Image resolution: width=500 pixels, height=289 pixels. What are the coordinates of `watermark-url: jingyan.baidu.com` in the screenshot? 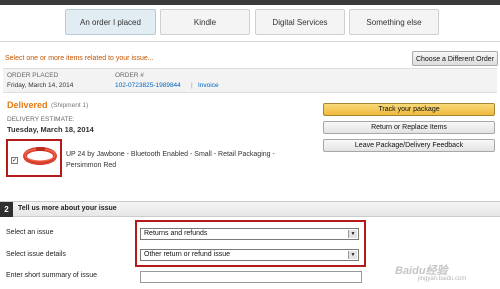 It's located at (442, 279).